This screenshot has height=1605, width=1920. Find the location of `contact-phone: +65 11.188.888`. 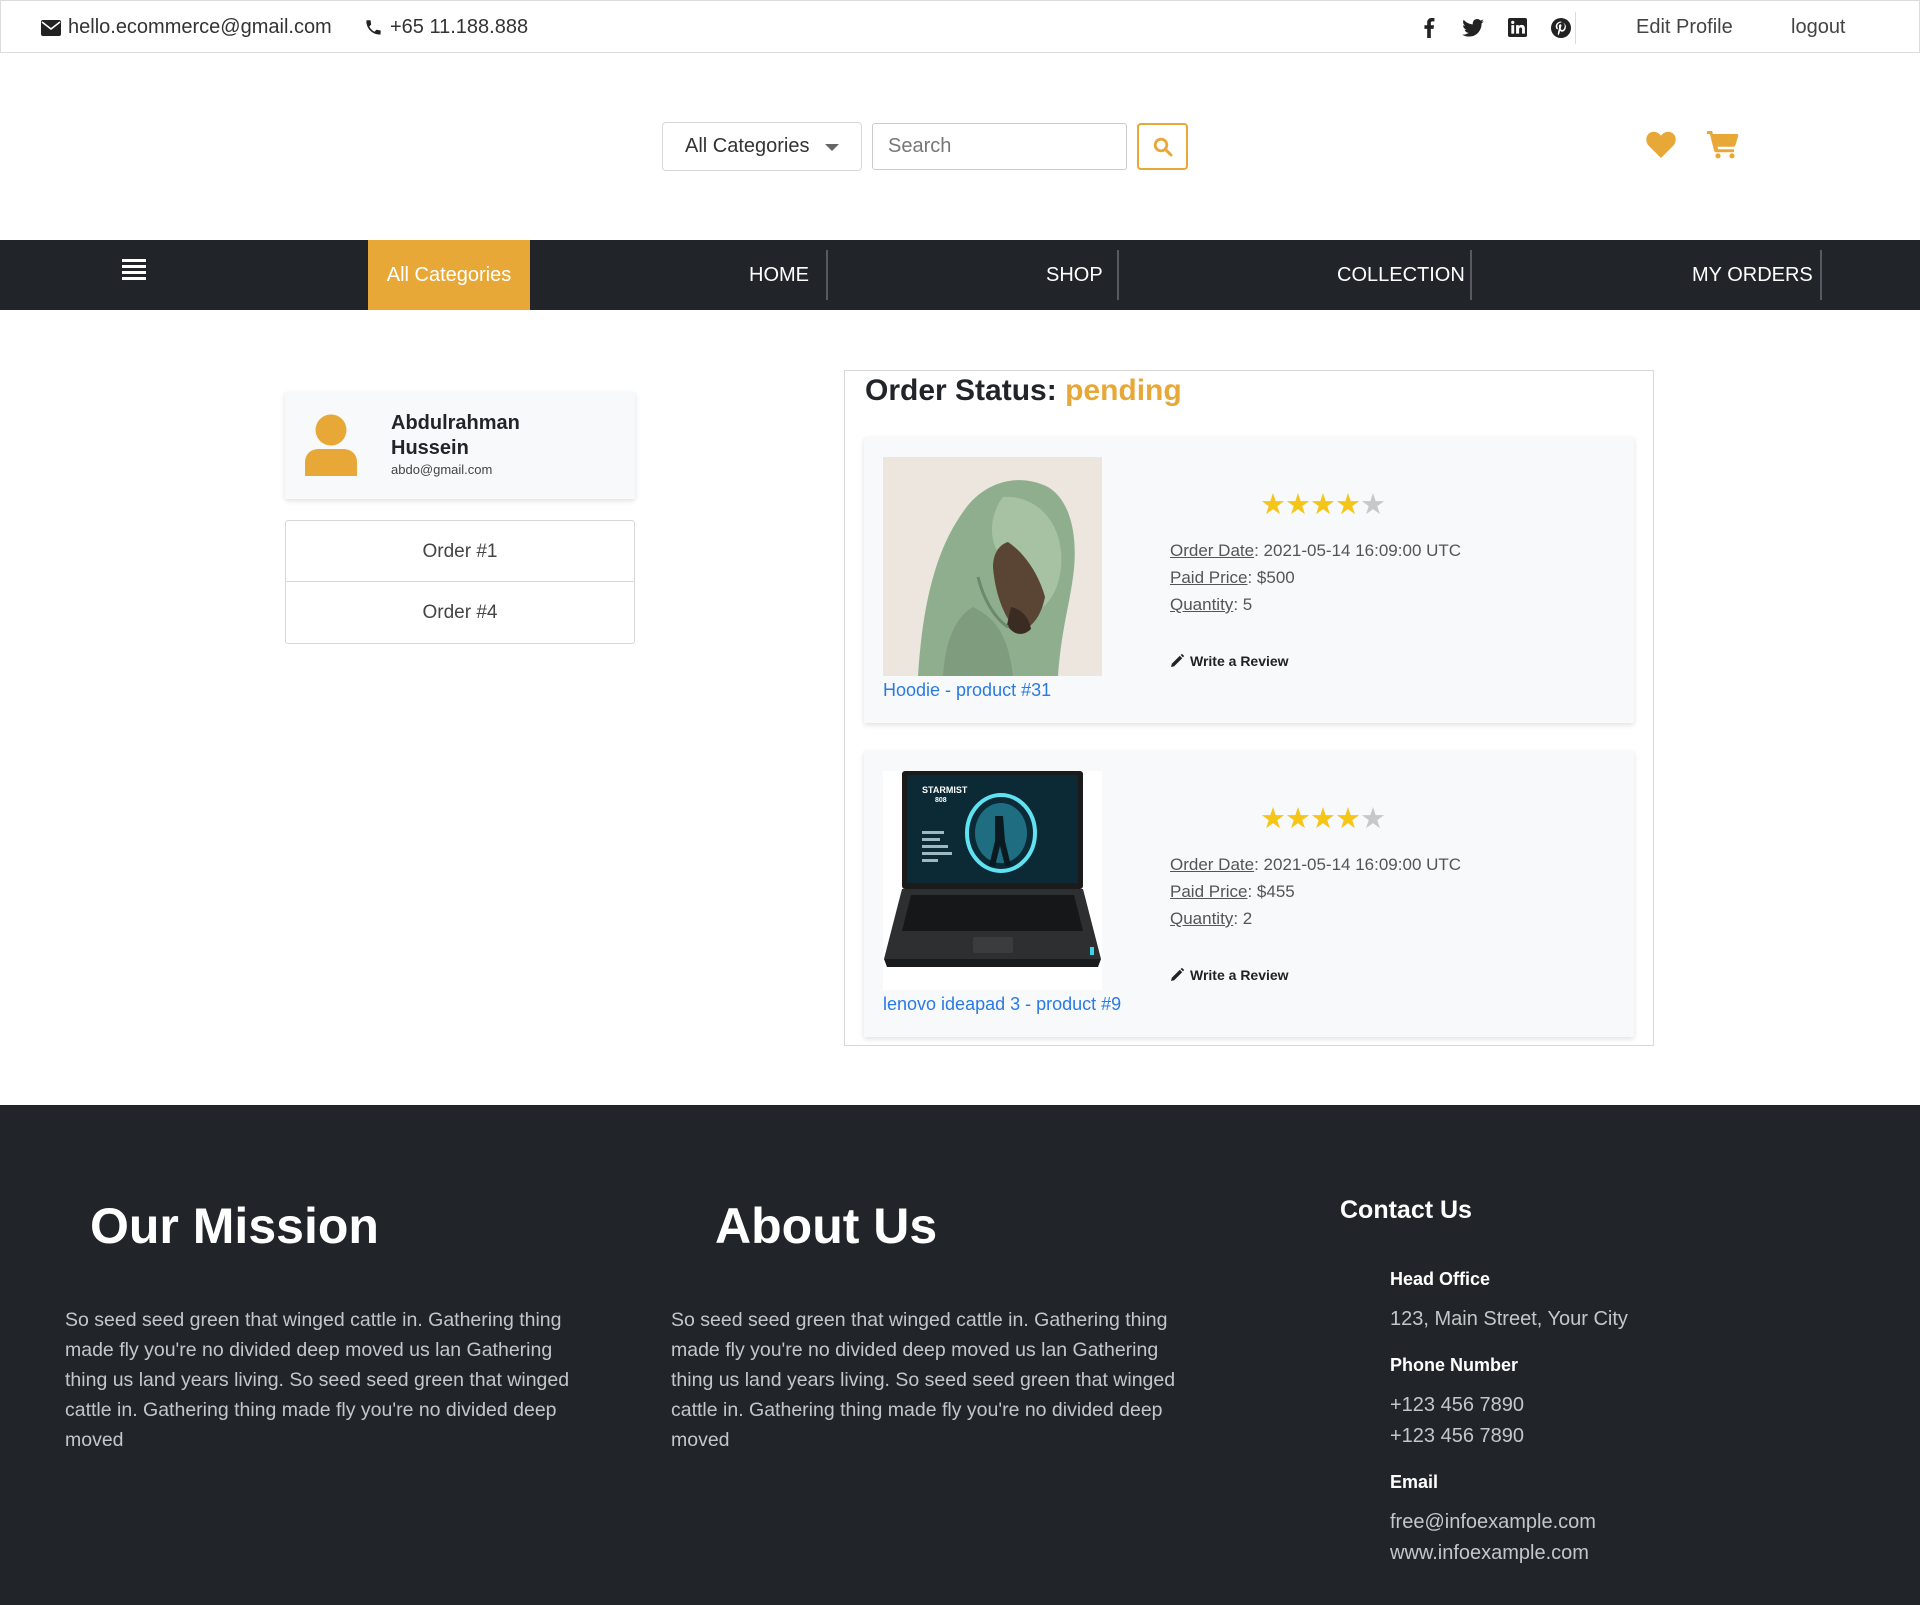

contact-phone: +65 11.188.888 is located at coordinates (446, 27).